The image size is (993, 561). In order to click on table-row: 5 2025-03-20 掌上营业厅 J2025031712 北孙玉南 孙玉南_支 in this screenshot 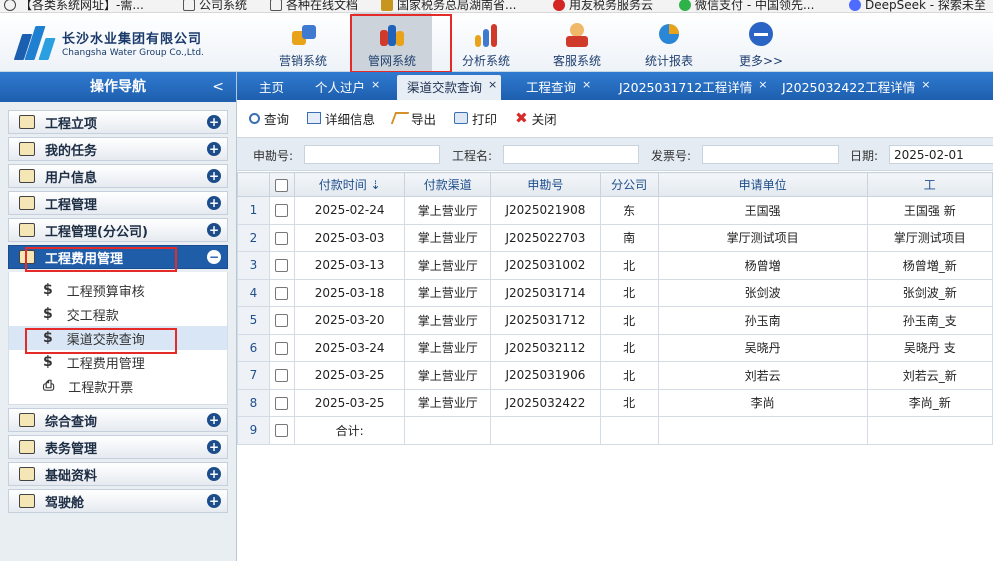, I will do `click(615, 320)`.